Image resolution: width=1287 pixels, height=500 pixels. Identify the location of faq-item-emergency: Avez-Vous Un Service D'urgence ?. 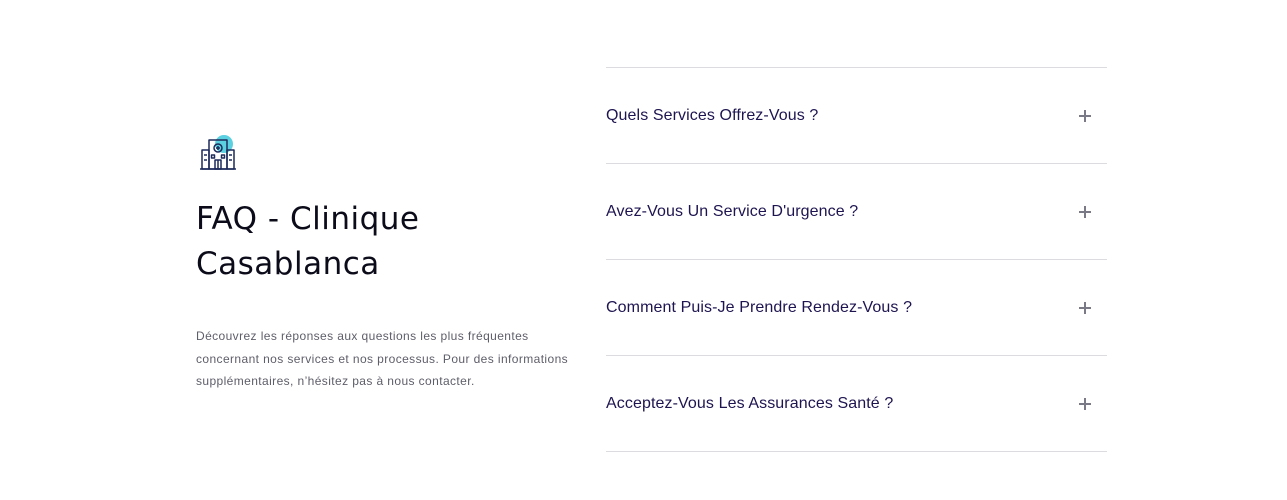
(856, 212).